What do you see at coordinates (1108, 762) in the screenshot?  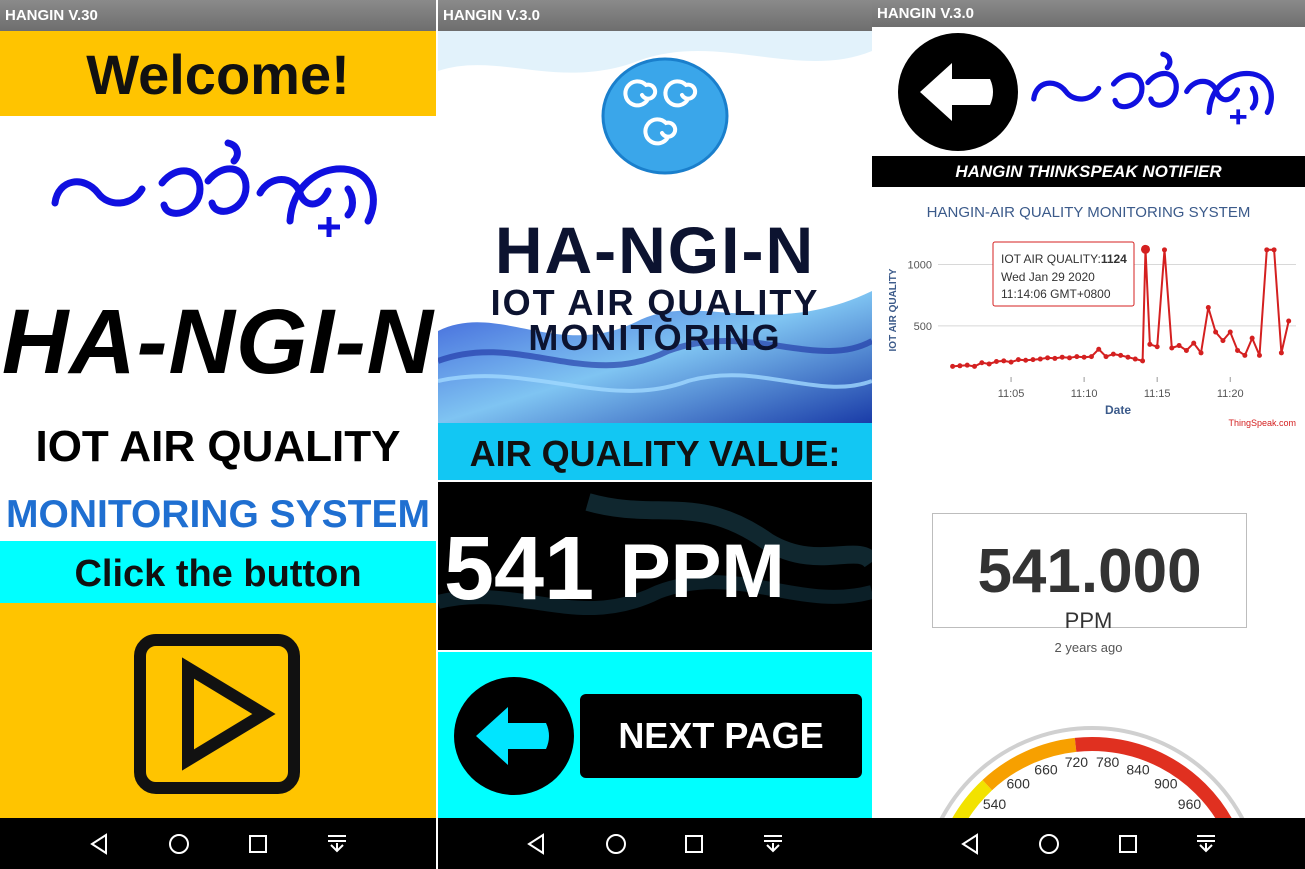 I see `gauge-tick-label: 780` at bounding box center [1108, 762].